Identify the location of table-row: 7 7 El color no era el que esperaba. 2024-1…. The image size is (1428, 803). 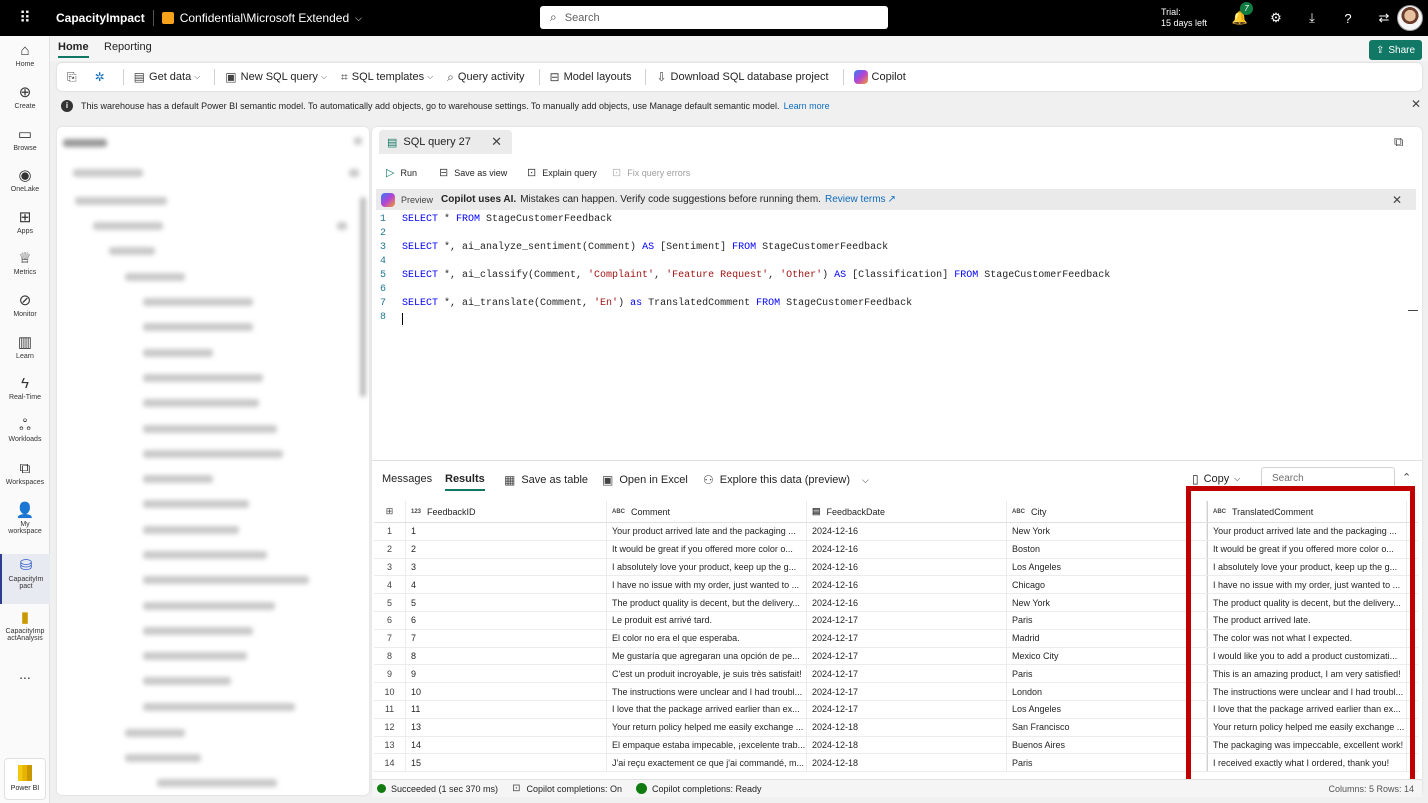
(896, 638).